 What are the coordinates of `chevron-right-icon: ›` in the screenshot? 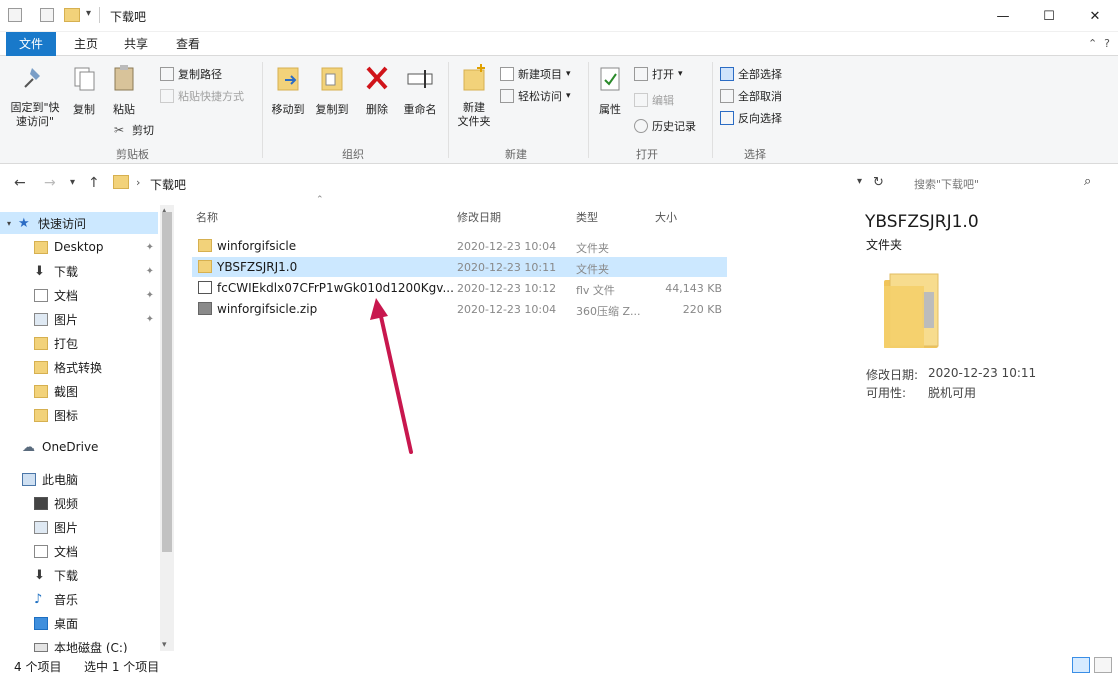 It's located at (138, 182).